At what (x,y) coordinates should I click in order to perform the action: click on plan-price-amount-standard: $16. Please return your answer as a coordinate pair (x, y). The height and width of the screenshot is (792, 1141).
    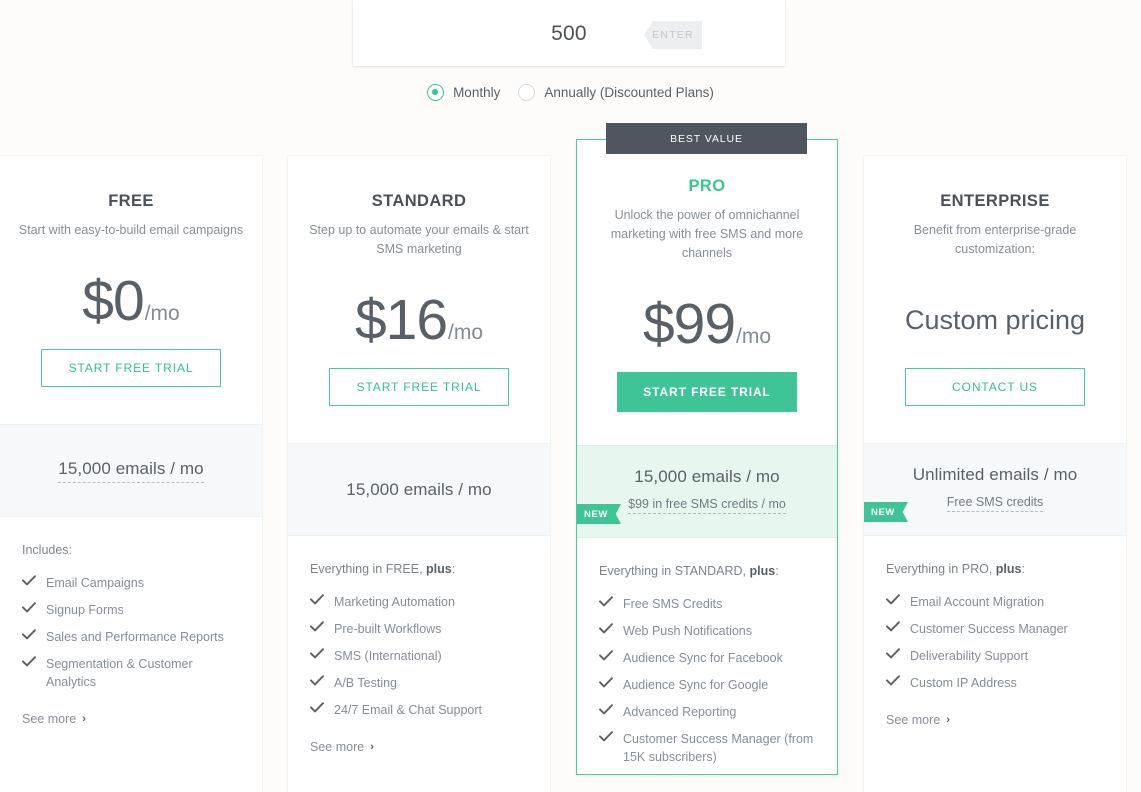
    Looking at the image, I should click on (401, 320).